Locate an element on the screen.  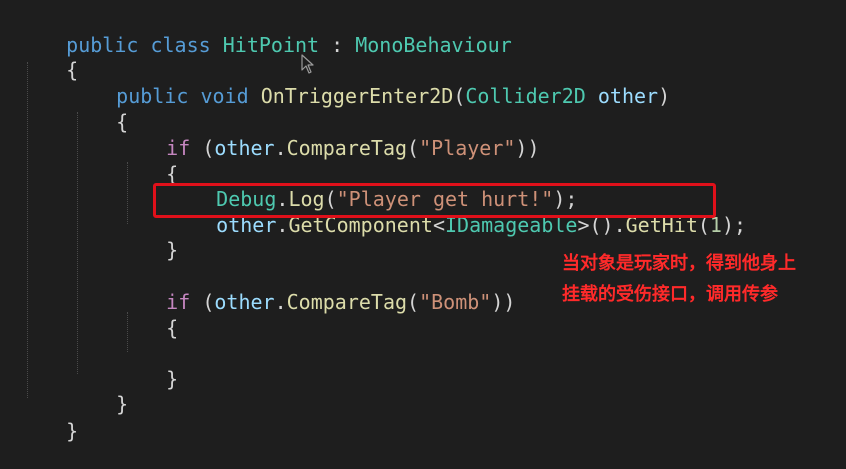
keyword: void is located at coordinates (224, 96).